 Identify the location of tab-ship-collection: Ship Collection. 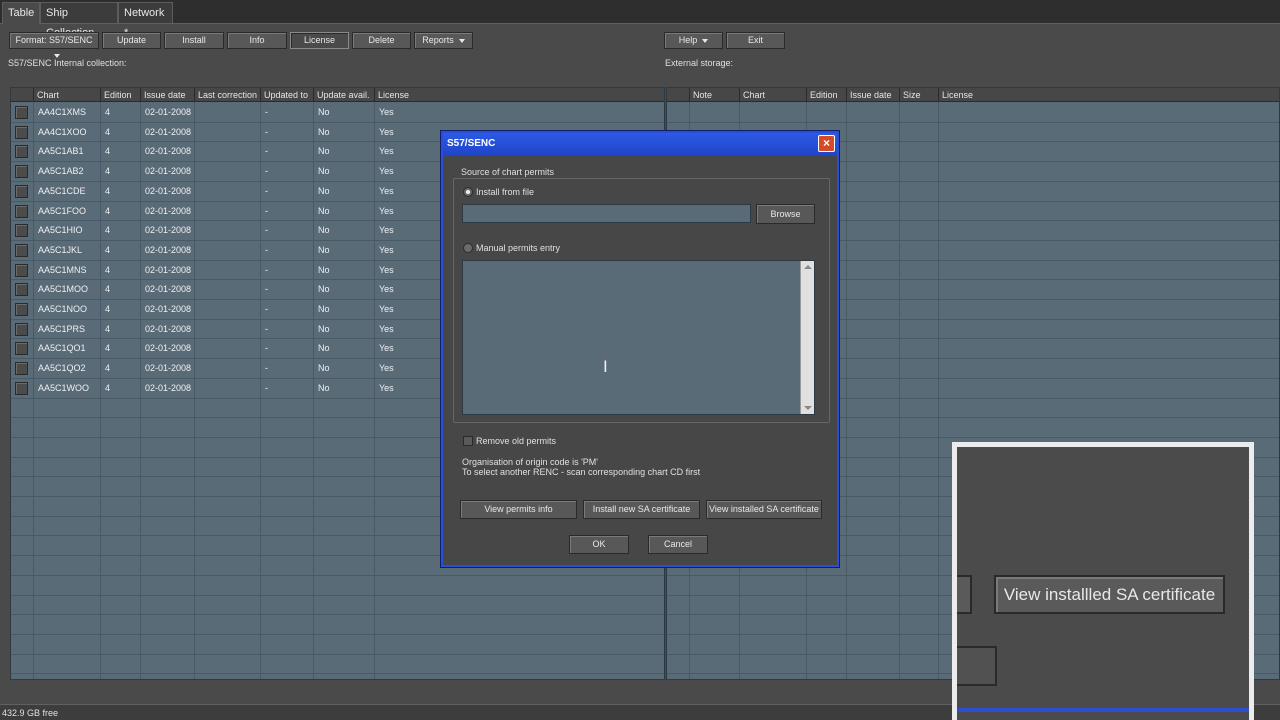
(79, 20).